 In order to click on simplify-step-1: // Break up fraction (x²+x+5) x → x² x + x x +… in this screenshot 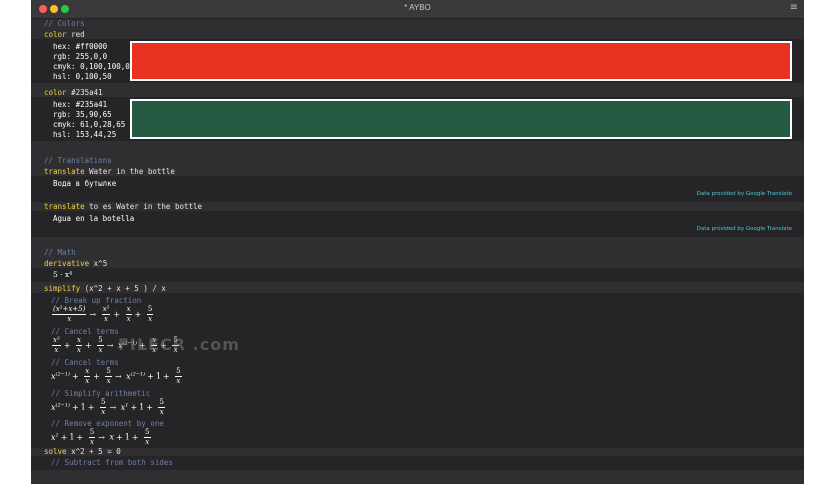, I will do `click(102, 309)`.